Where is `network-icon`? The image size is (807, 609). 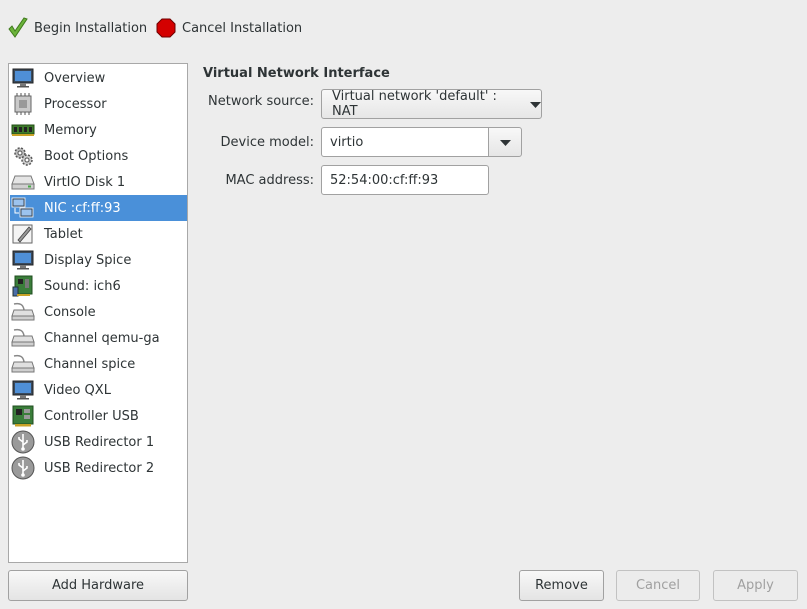 network-icon is located at coordinates (23, 208).